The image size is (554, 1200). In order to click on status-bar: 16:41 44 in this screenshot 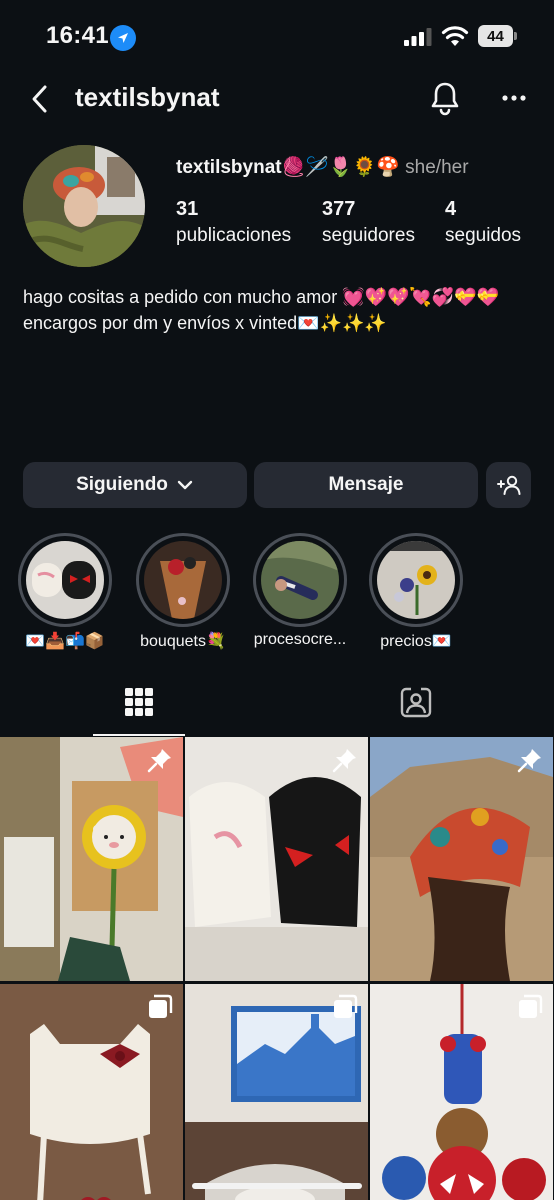, I will do `click(277, 36)`.